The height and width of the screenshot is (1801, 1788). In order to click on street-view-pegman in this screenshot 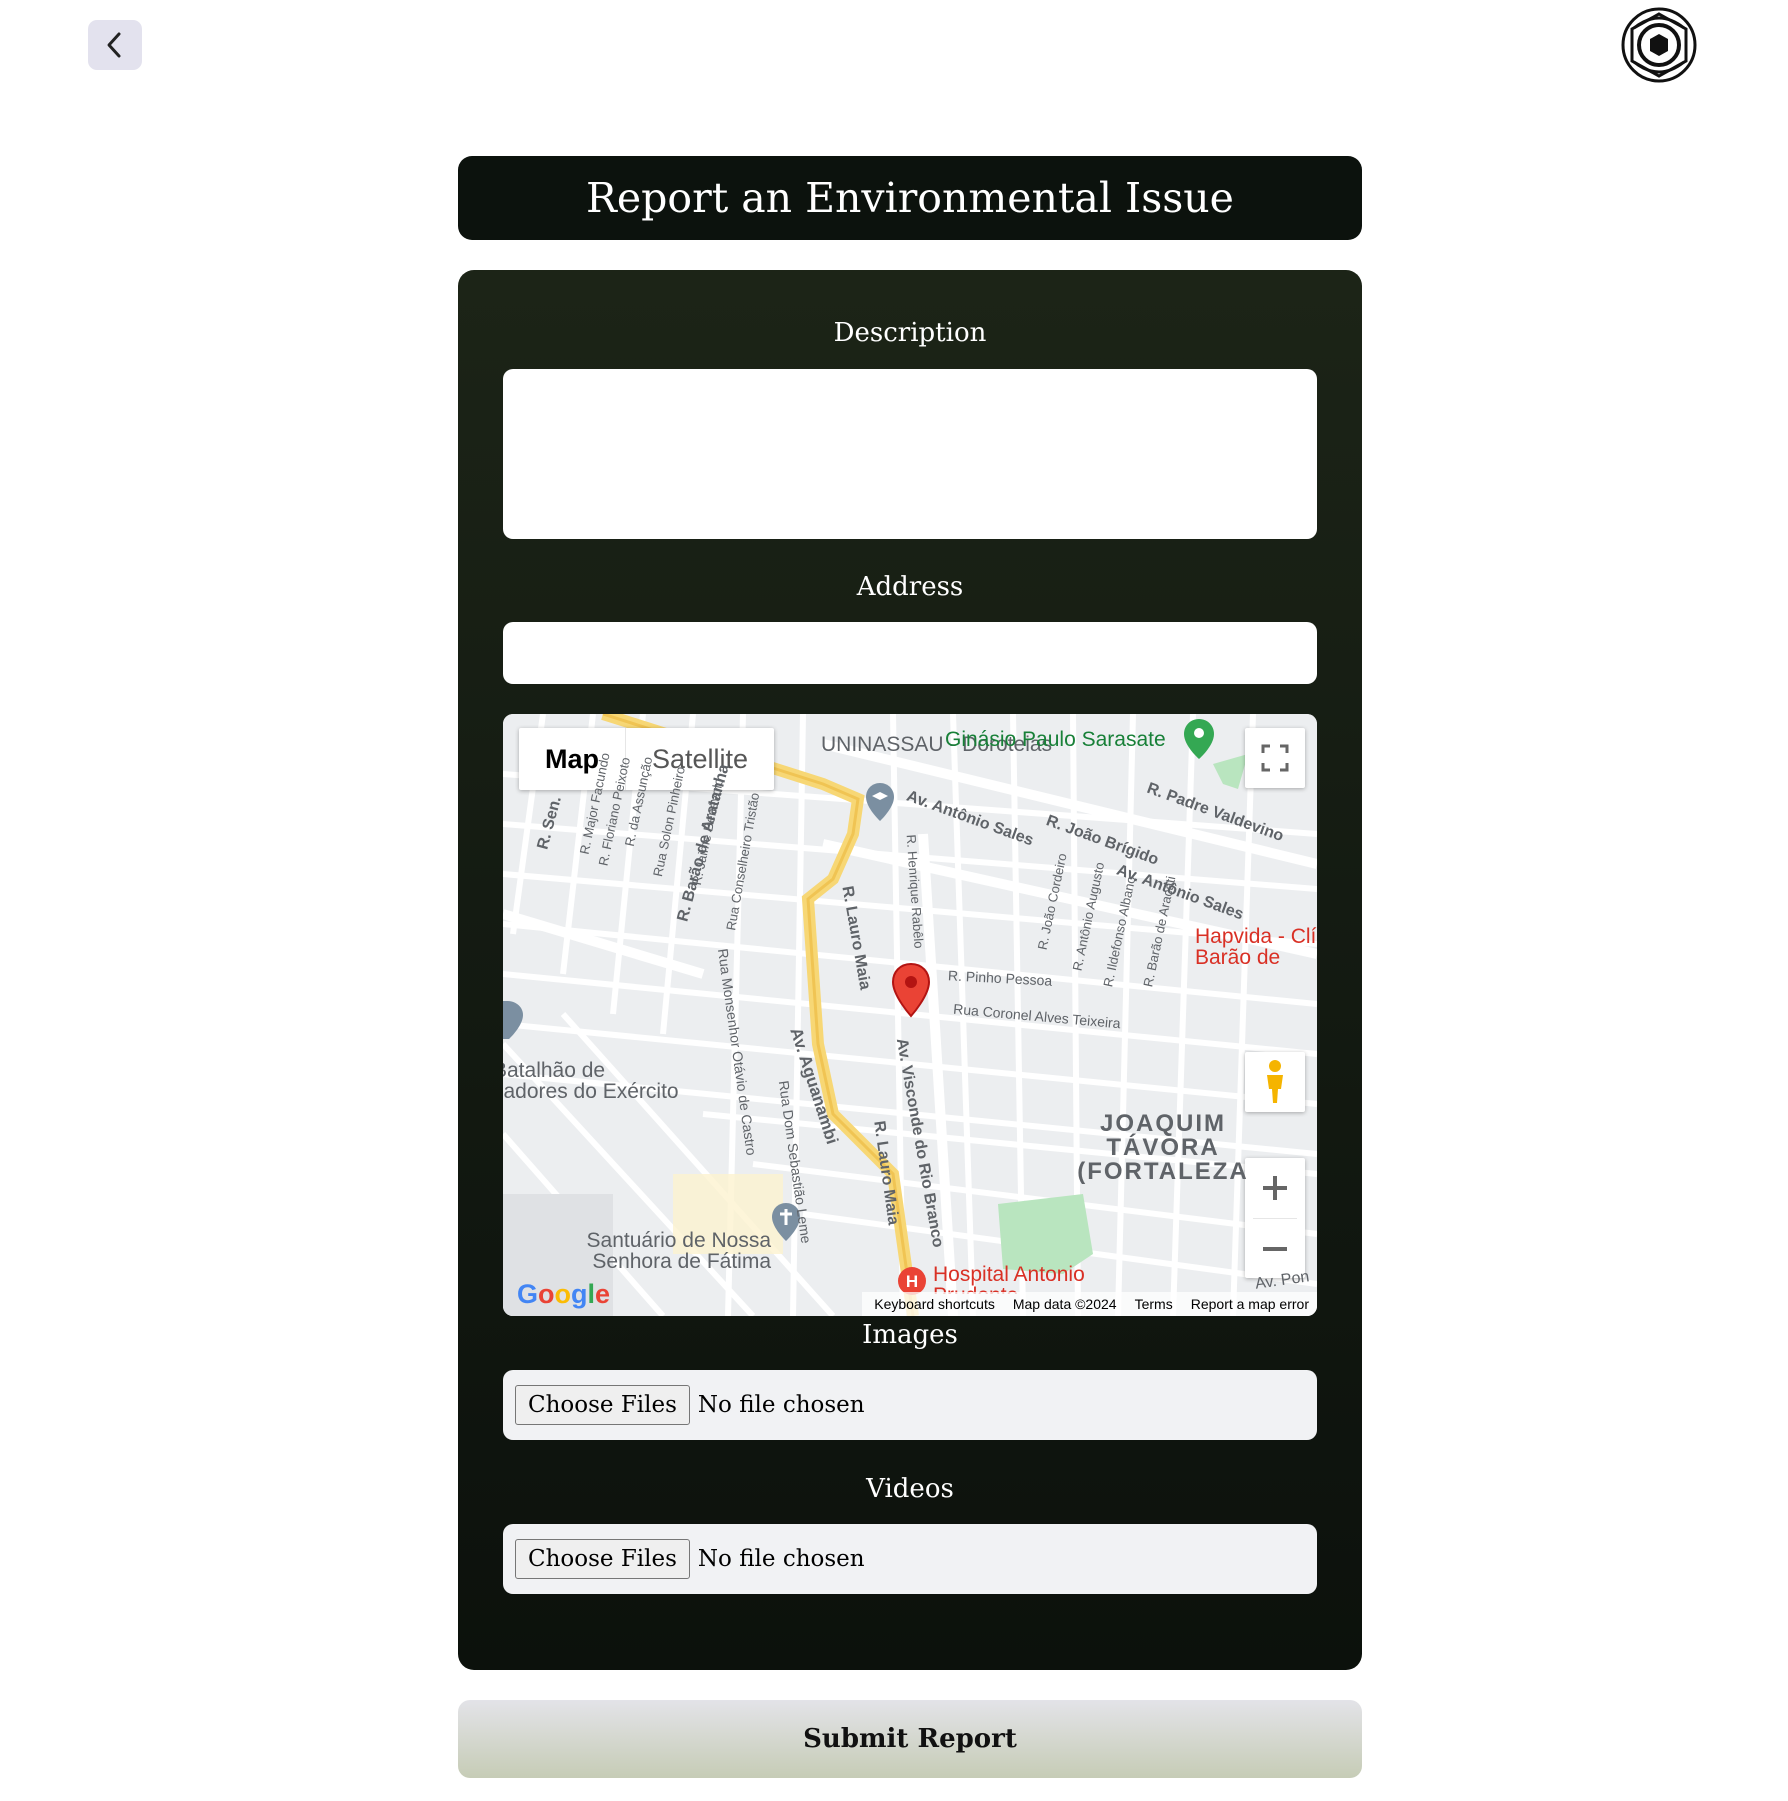, I will do `click(1275, 1082)`.